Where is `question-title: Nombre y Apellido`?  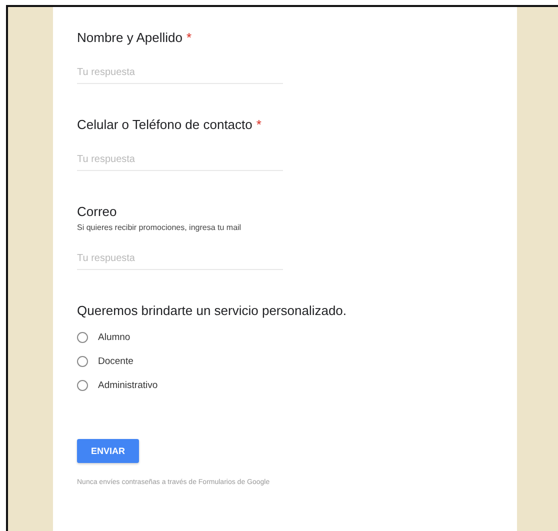 question-title: Nombre y Apellido is located at coordinates (129, 37).